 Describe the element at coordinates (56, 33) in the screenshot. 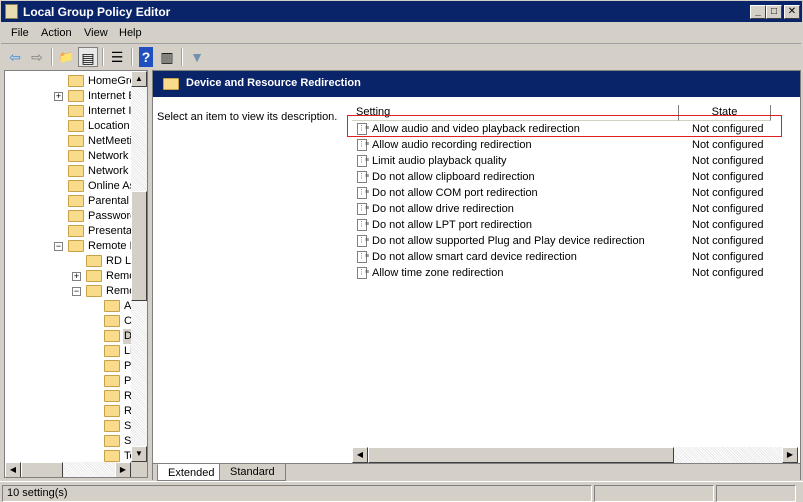

I see `menu-action: Action` at that location.